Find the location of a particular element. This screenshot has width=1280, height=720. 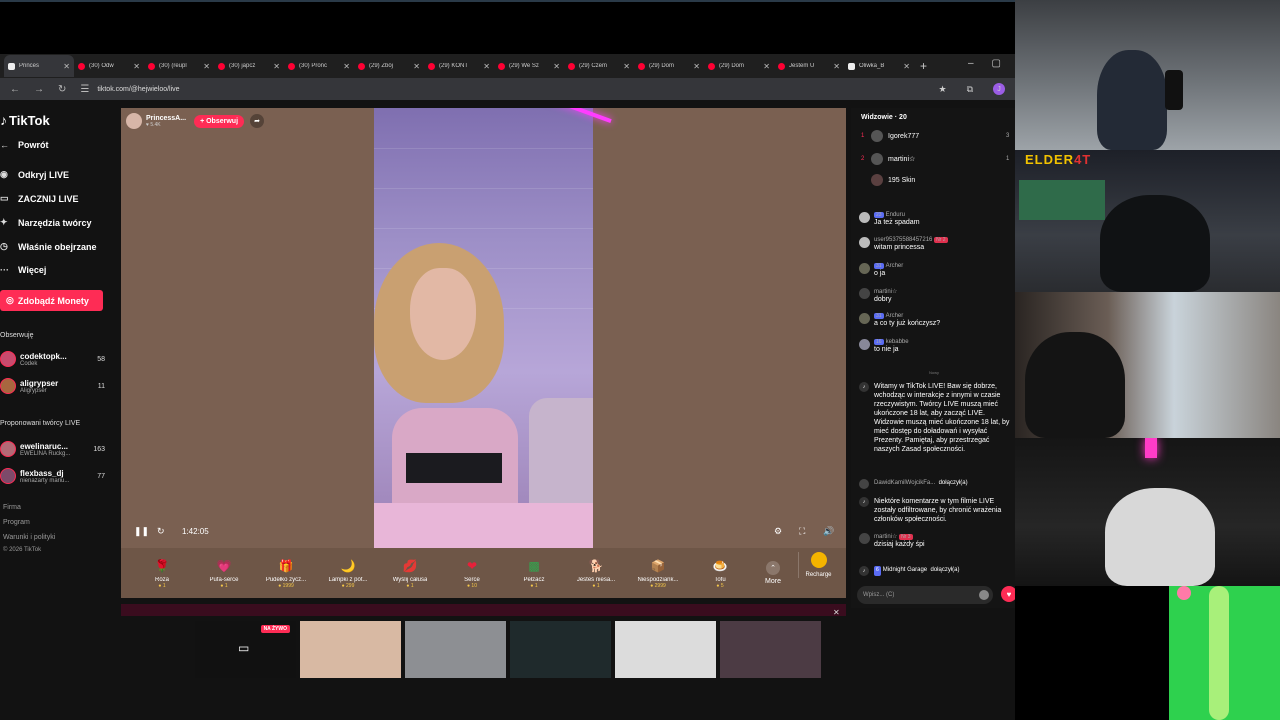

nav-more: ··· Więcej is located at coordinates (23, 270).